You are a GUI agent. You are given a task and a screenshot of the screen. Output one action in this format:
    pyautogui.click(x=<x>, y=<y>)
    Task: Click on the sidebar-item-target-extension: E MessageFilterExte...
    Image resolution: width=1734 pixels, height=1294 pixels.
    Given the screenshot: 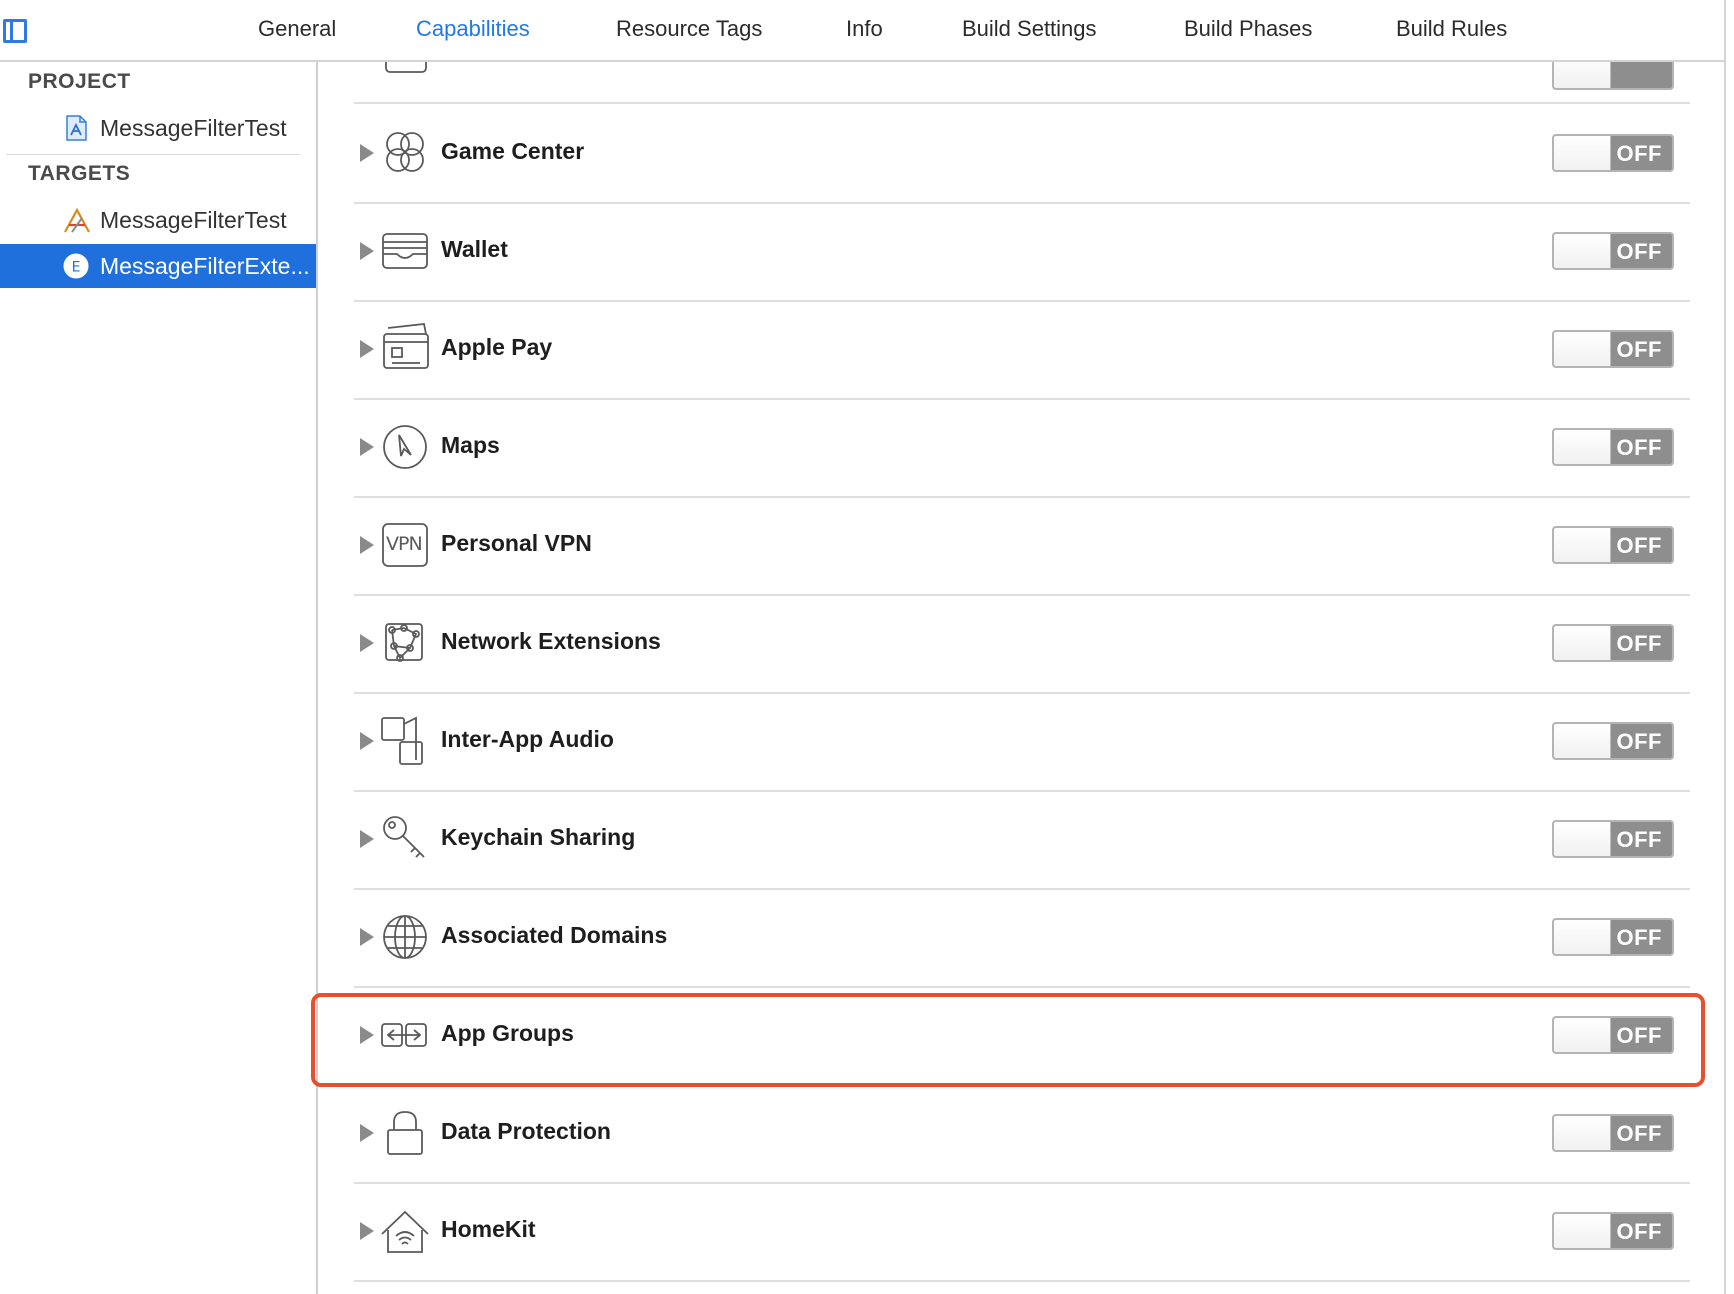 What is the action you would take?
    pyautogui.click(x=158, y=266)
    